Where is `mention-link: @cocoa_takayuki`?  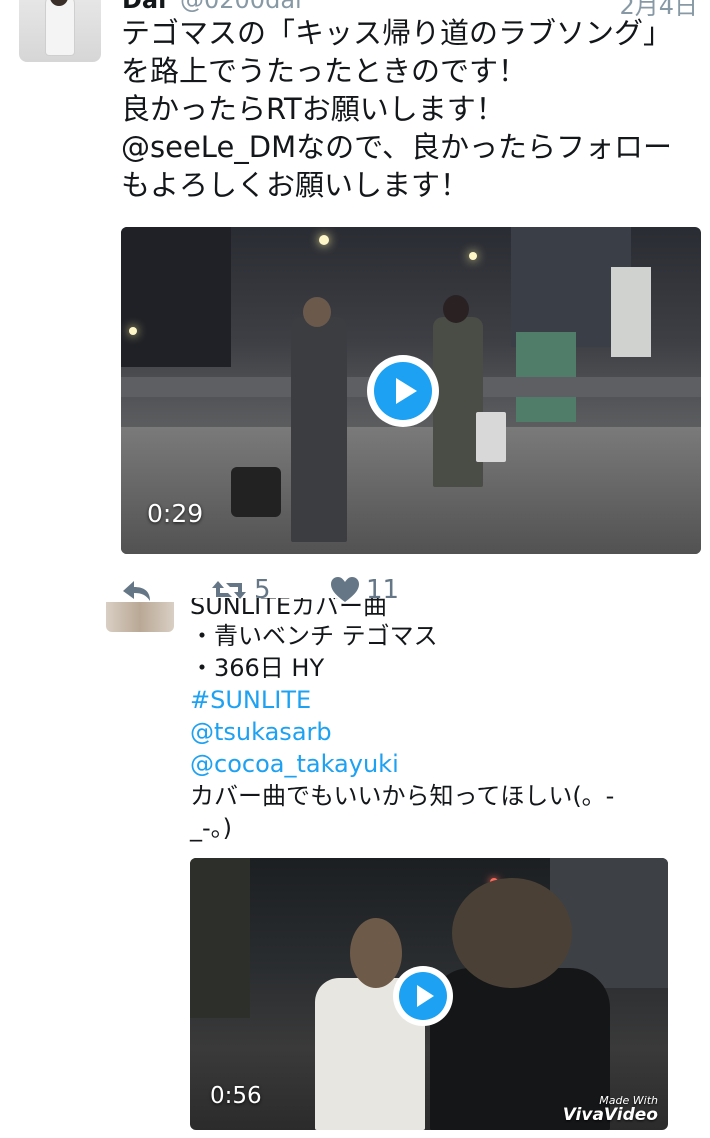 mention-link: @cocoa_takayuki is located at coordinates (440, 764).